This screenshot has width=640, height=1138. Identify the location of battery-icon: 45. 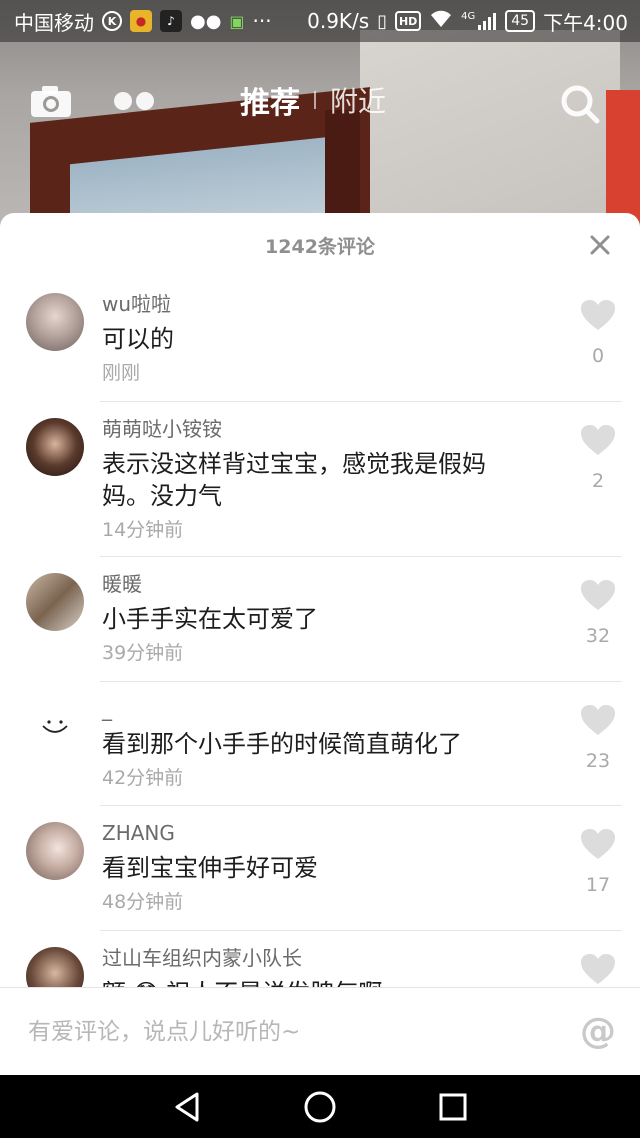
(520, 21).